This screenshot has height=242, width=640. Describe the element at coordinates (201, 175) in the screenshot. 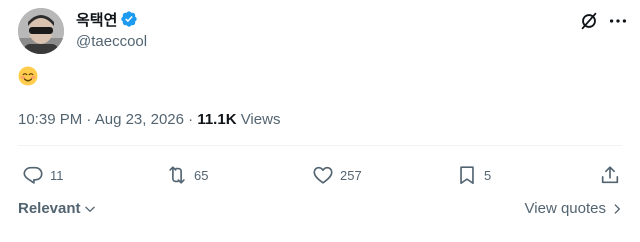

I see `retweet-count: 65` at that location.